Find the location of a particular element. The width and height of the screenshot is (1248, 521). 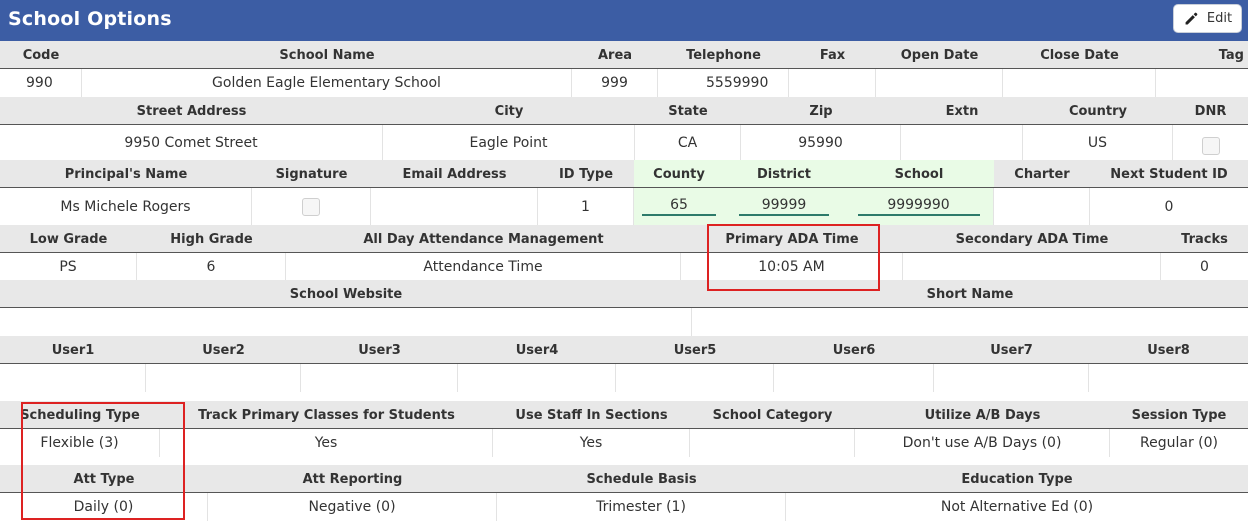

signature-checkbox is located at coordinates (311, 206).